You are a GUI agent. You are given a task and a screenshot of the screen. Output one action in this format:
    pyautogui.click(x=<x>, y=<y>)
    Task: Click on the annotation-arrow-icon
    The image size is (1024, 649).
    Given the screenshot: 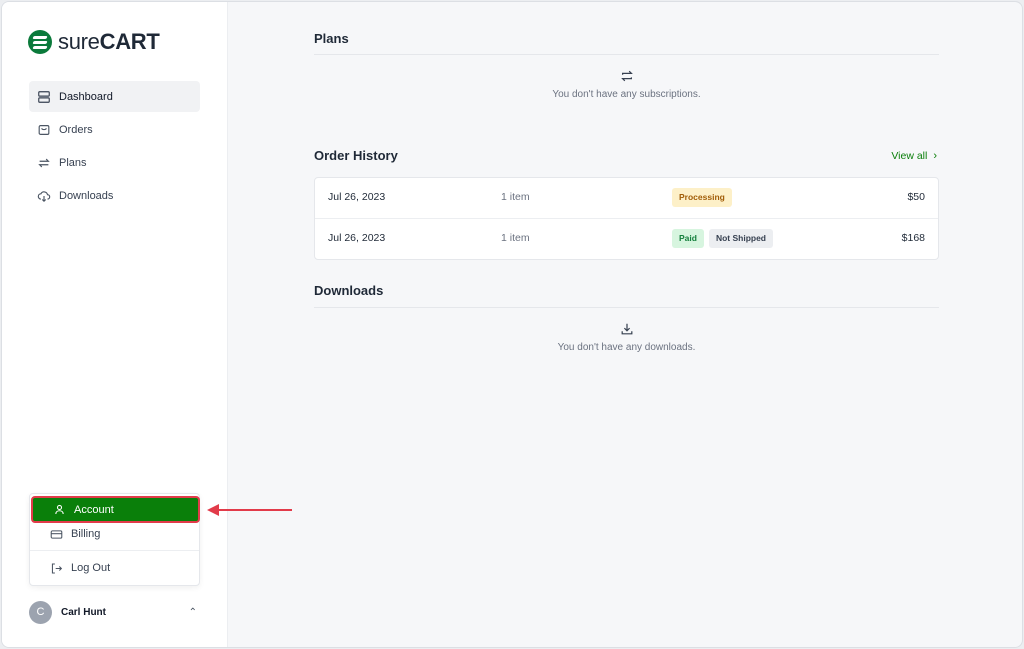 What is the action you would take?
    pyautogui.click(x=249, y=510)
    